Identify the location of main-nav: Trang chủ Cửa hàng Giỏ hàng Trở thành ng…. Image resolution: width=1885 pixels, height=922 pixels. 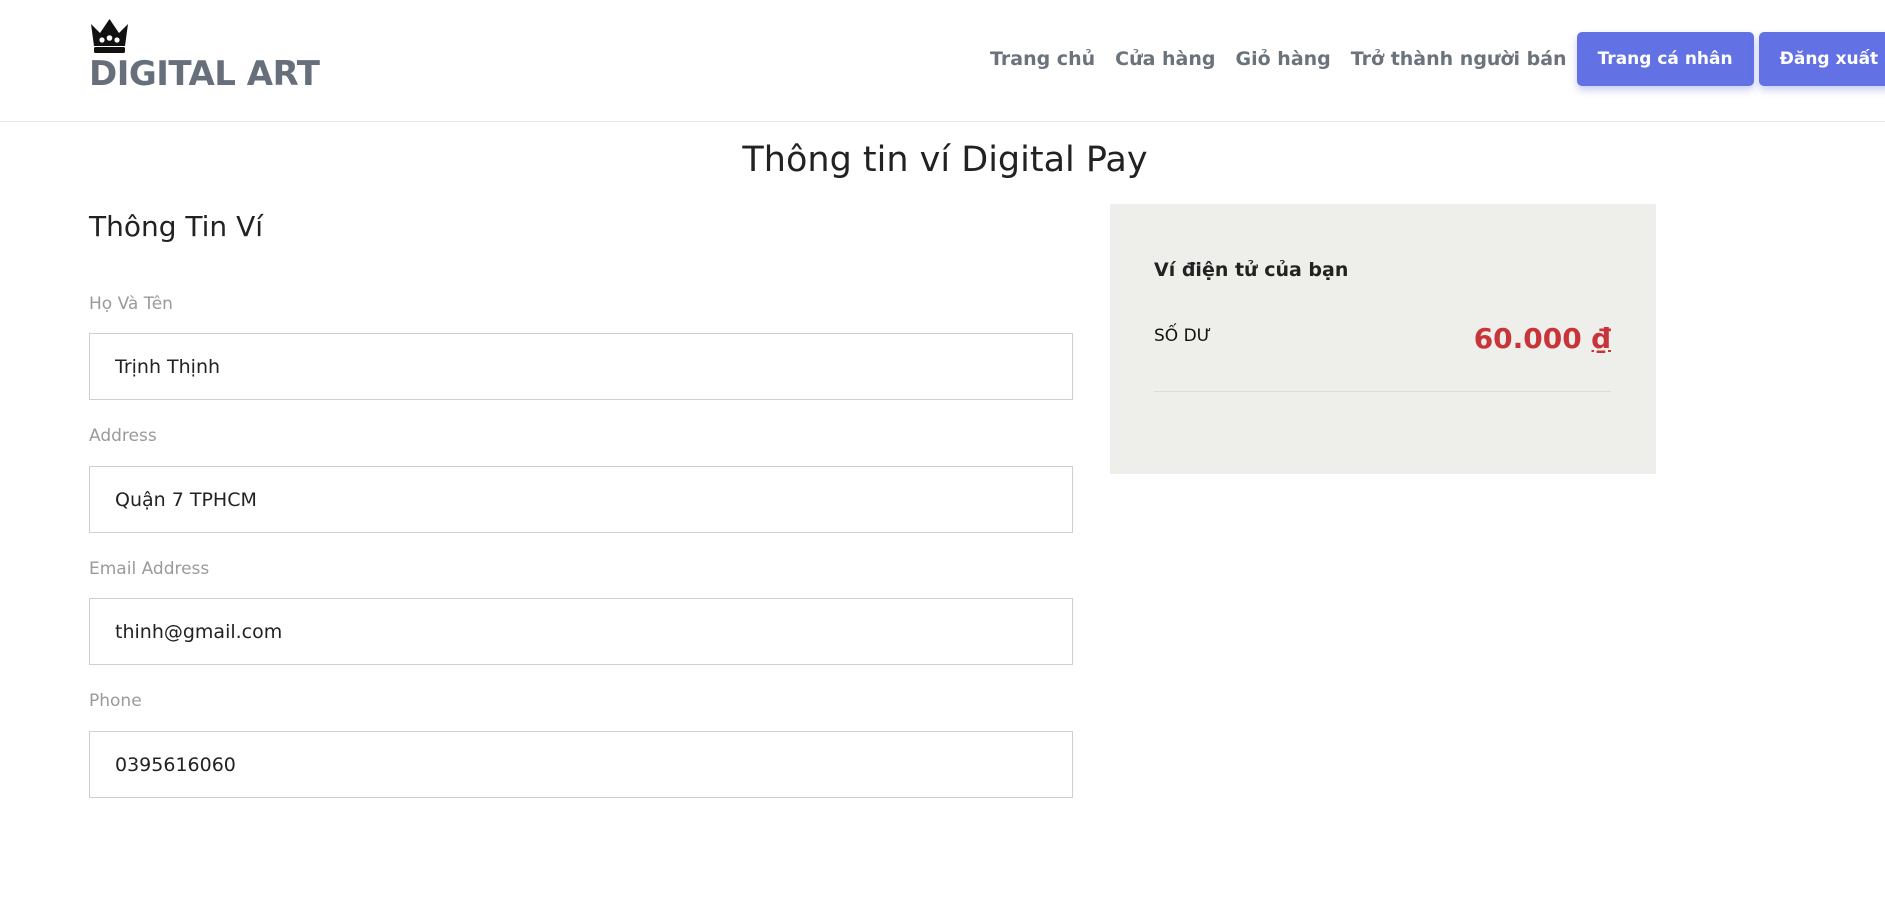
(1437, 59).